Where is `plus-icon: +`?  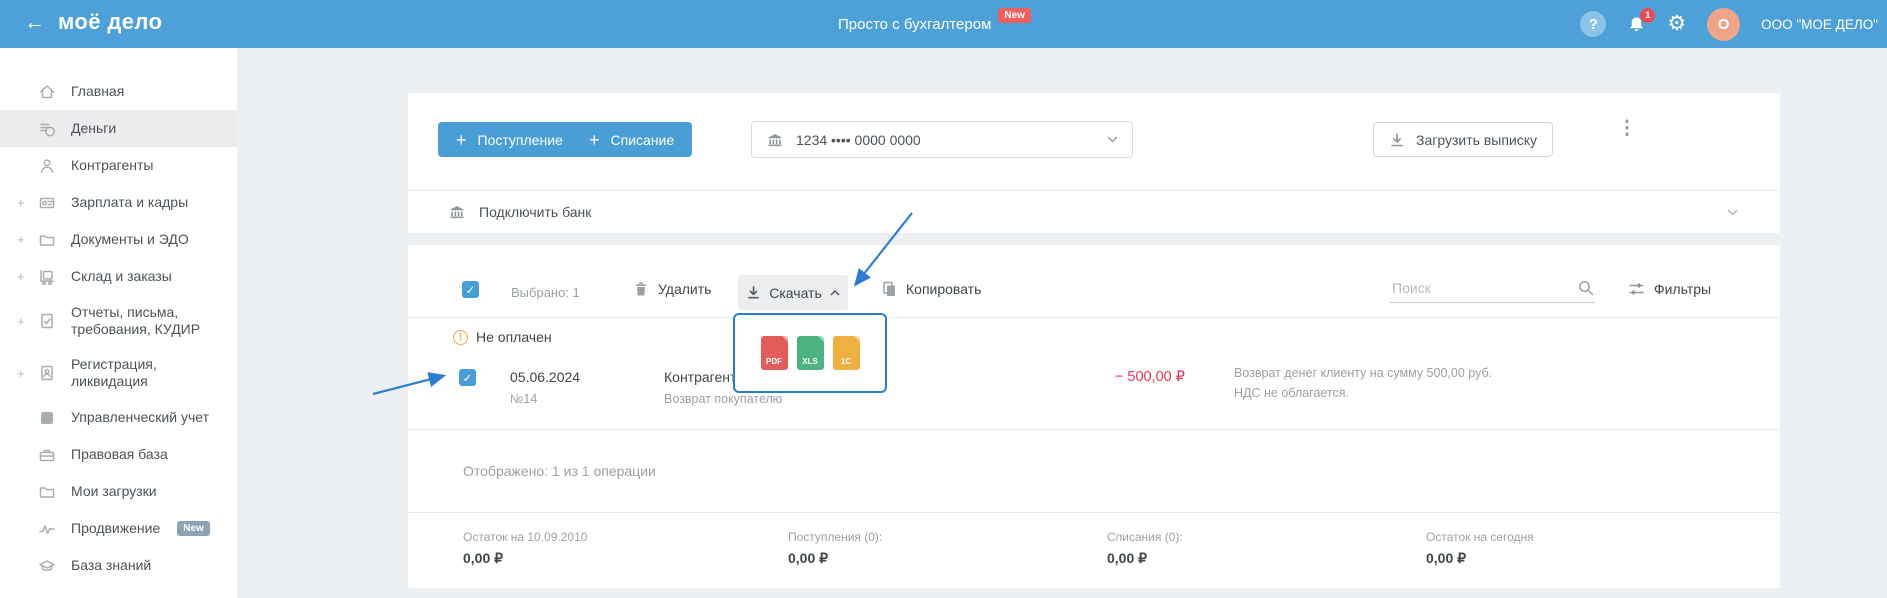
plus-icon: + is located at coordinates (461, 139).